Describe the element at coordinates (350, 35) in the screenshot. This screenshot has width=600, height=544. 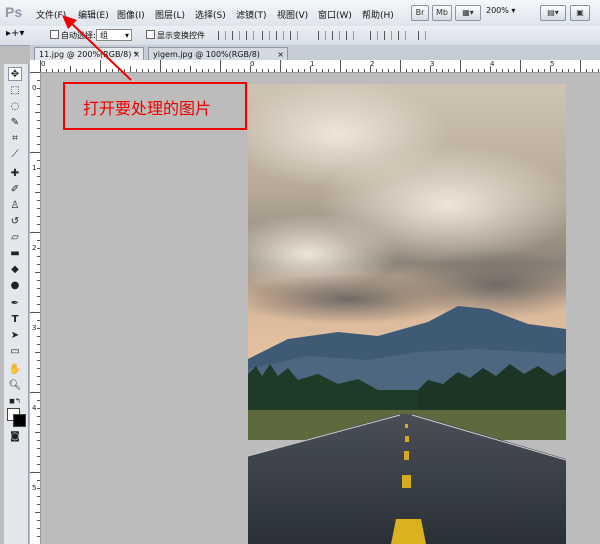
I see `distribute-bottom-icon` at that location.